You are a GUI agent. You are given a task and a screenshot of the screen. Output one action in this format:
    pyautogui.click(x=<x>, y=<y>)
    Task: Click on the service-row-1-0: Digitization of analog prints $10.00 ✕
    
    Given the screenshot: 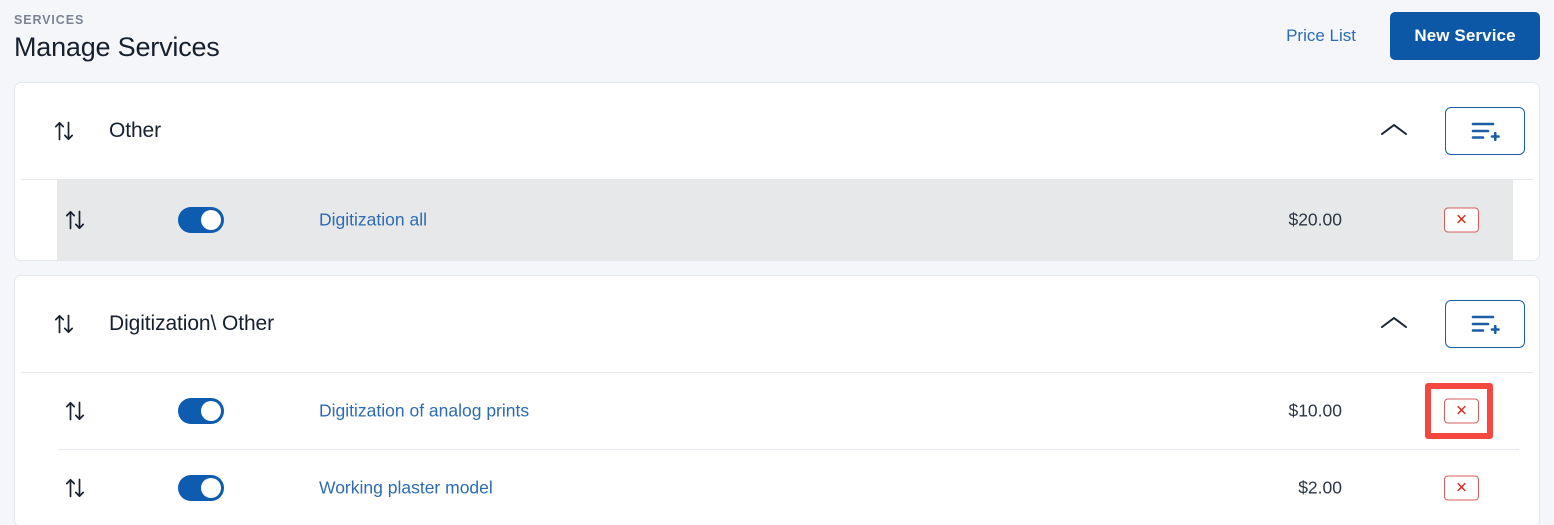 What is the action you would take?
    pyautogui.click(x=777, y=411)
    